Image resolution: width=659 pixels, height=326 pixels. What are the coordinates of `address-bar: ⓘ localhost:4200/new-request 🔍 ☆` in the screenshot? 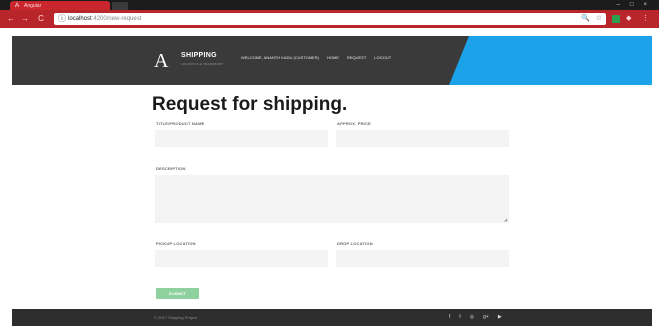 It's located at (330, 19).